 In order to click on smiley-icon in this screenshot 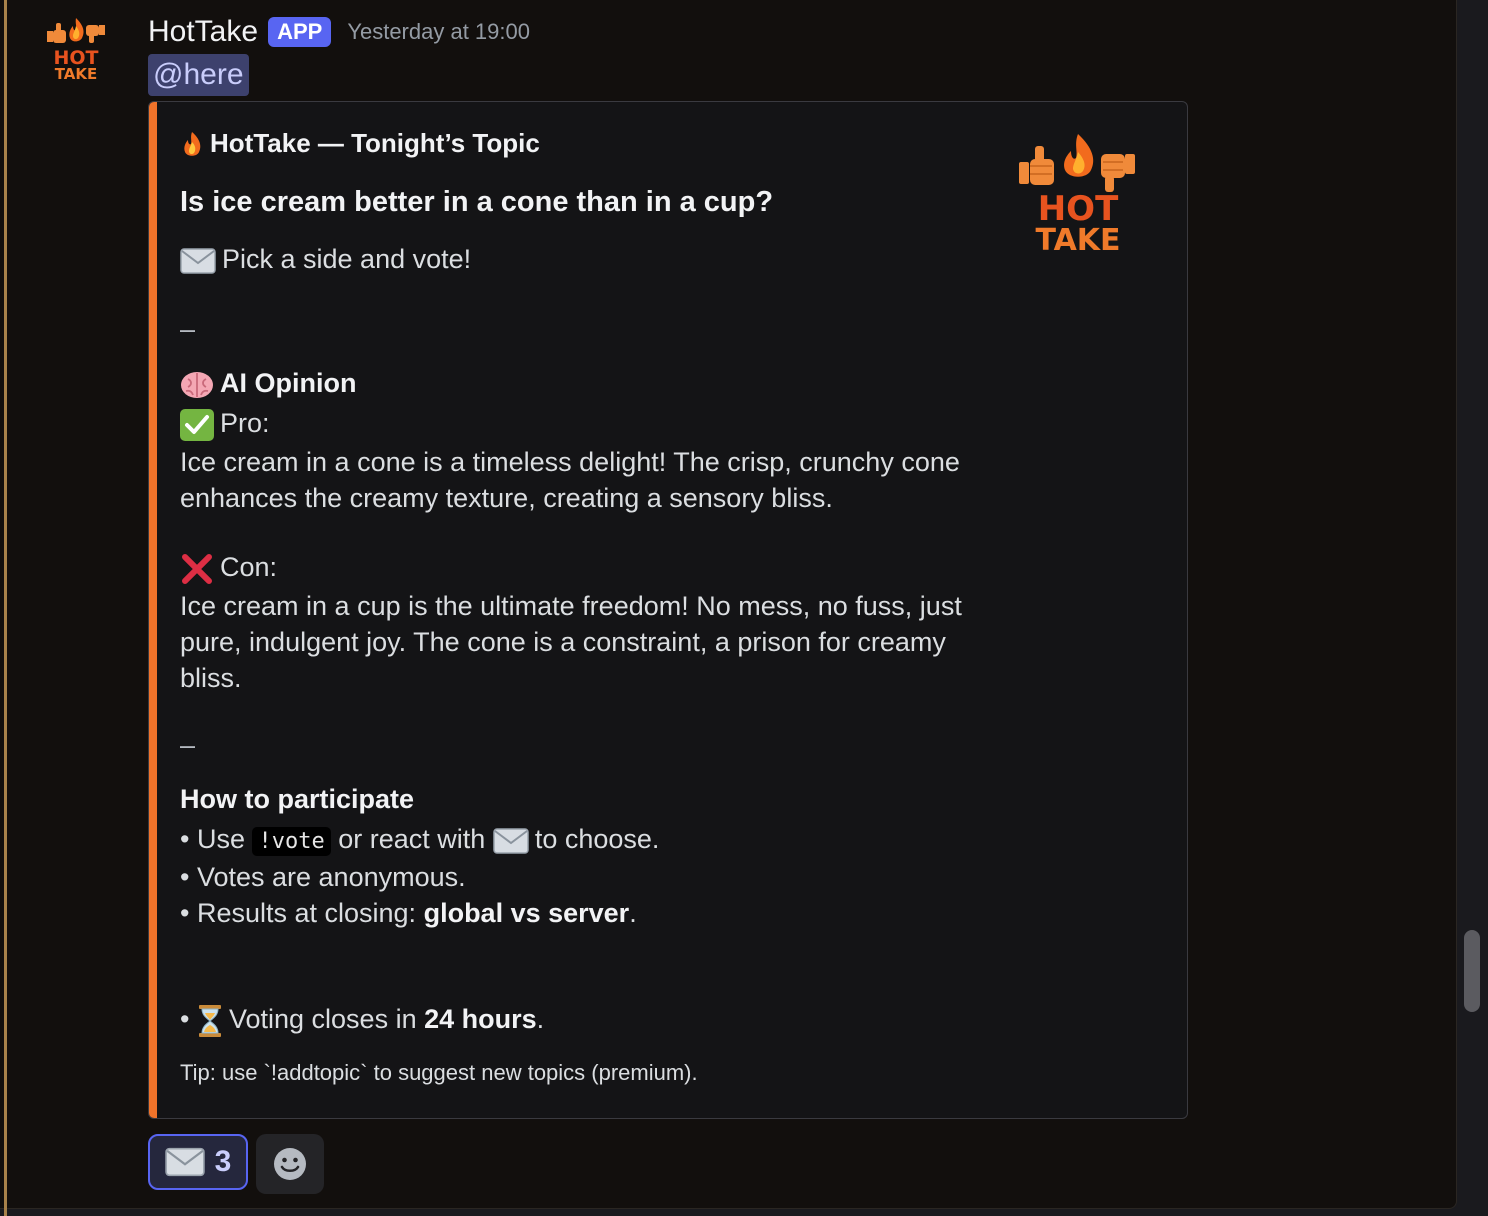, I will do `click(290, 1164)`.